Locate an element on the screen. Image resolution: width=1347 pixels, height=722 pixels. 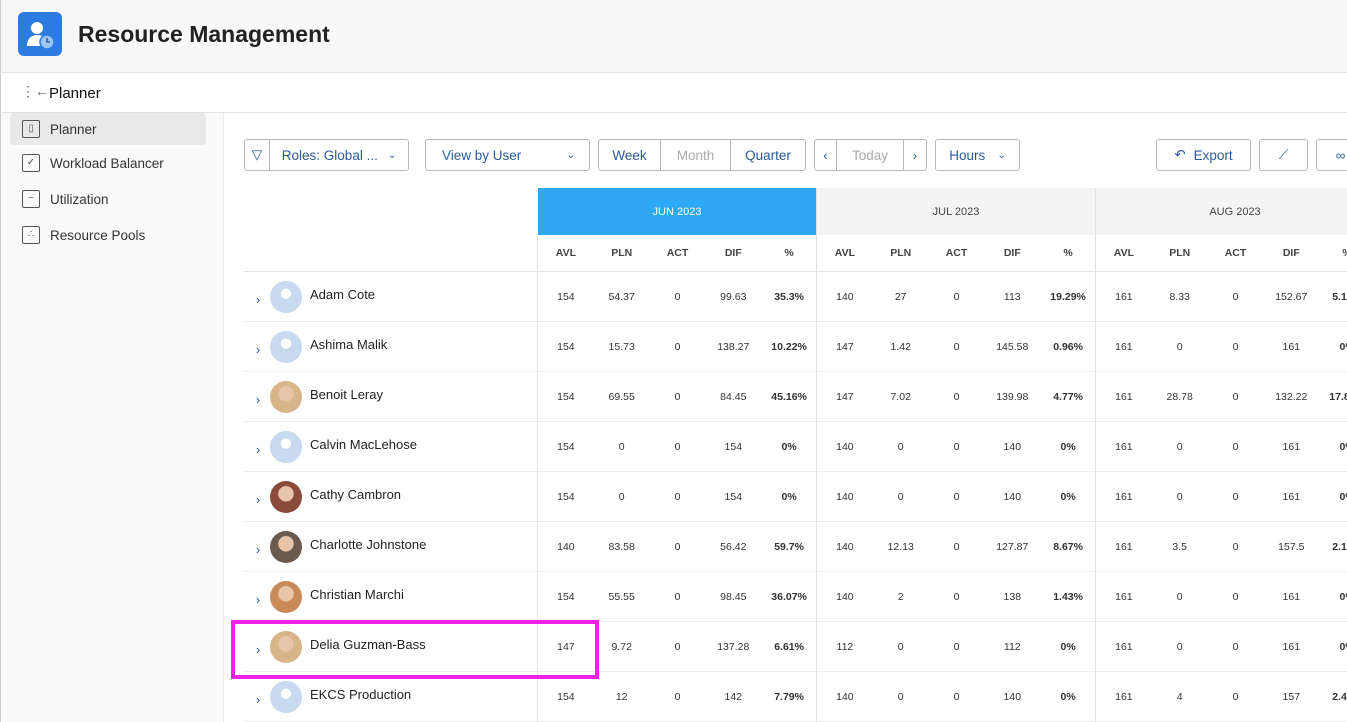
month-values: 154 69.55 0 84.45 45.16% is located at coordinates (677, 397).